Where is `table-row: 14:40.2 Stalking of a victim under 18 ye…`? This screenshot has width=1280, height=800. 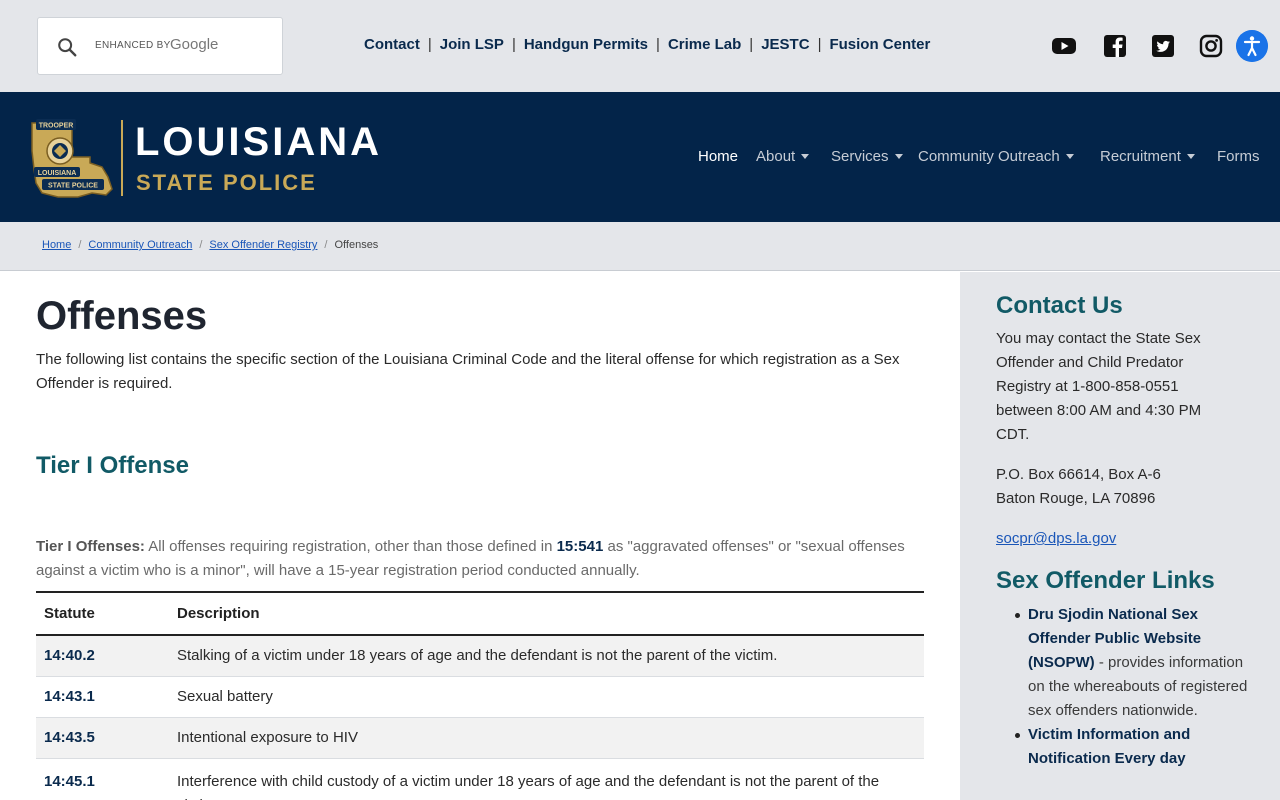 table-row: 14:40.2 Stalking of a victim under 18 ye… is located at coordinates (480, 656).